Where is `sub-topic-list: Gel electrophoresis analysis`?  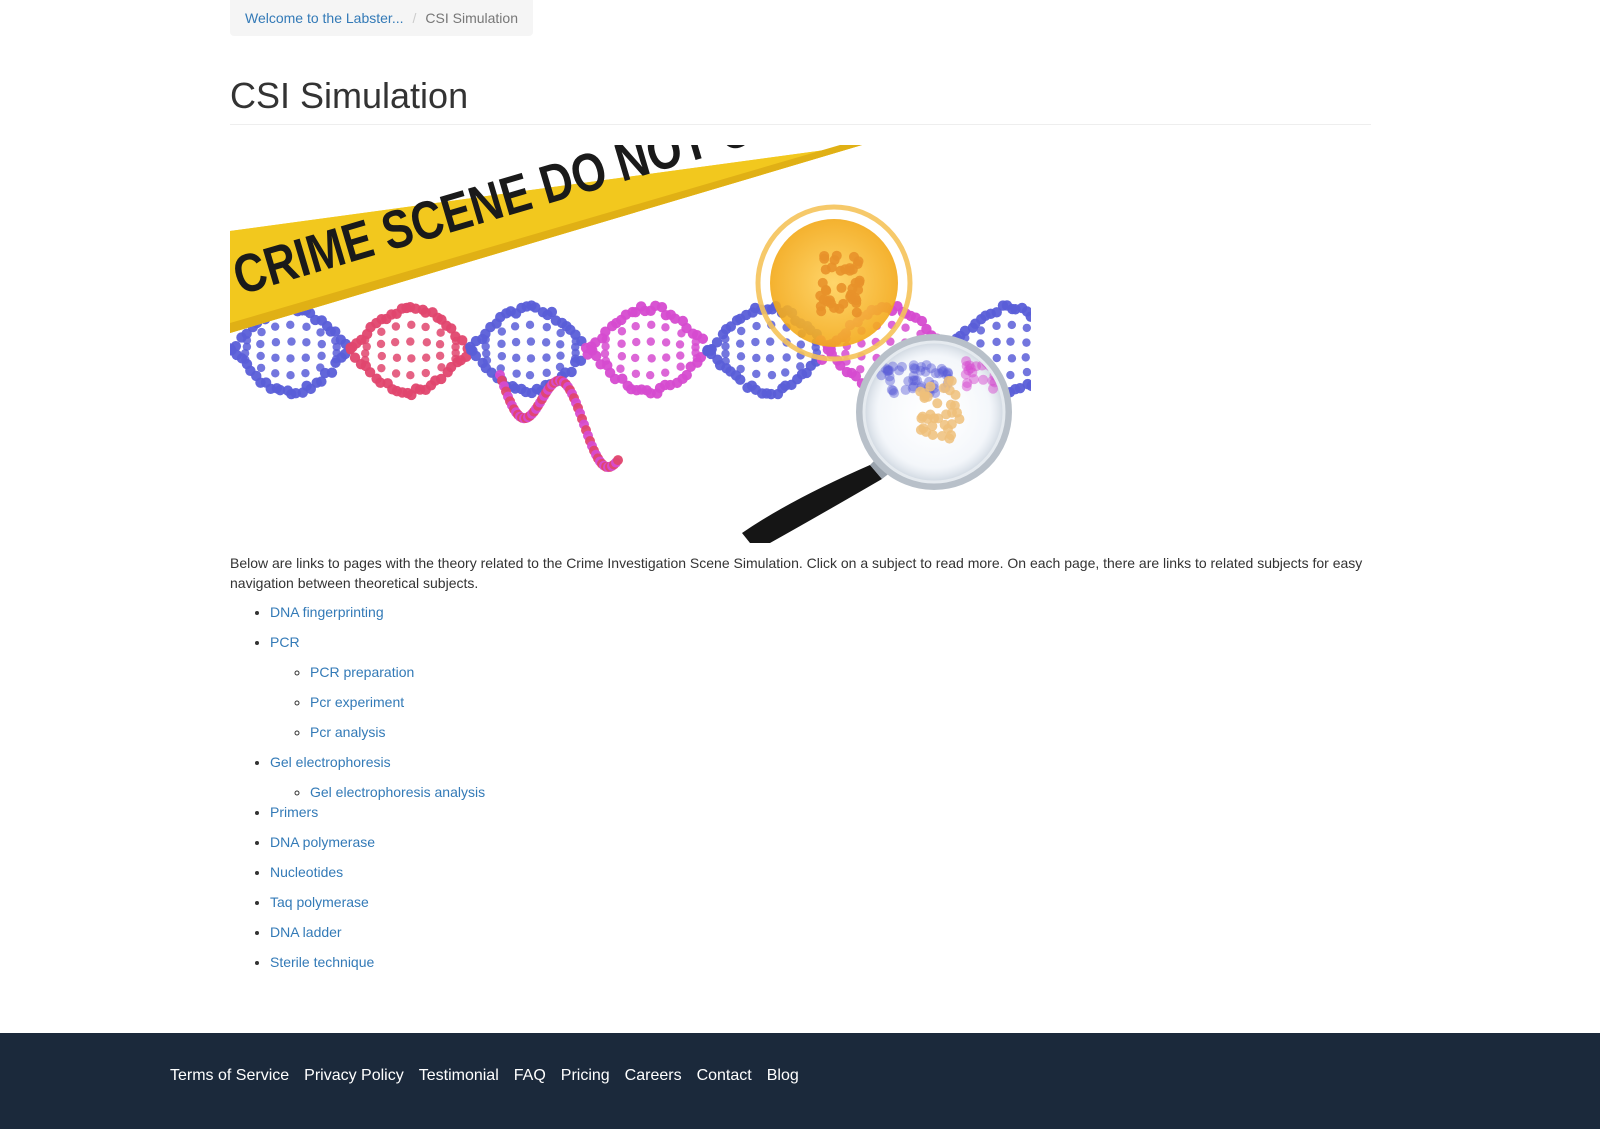
sub-topic-list: Gel electrophoresis analysis is located at coordinates (377, 792).